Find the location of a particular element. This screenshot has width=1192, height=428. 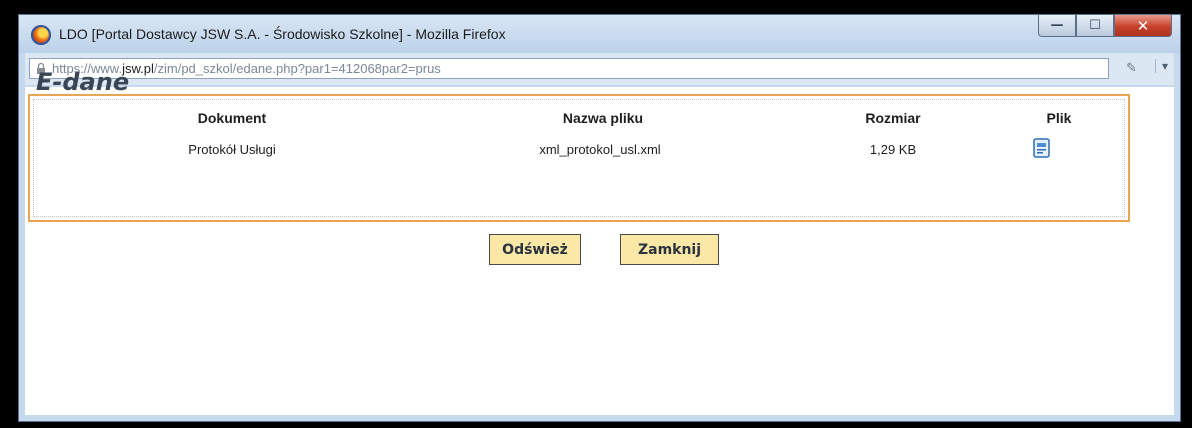

plugin-icon: ✎ is located at coordinates (1135, 68).